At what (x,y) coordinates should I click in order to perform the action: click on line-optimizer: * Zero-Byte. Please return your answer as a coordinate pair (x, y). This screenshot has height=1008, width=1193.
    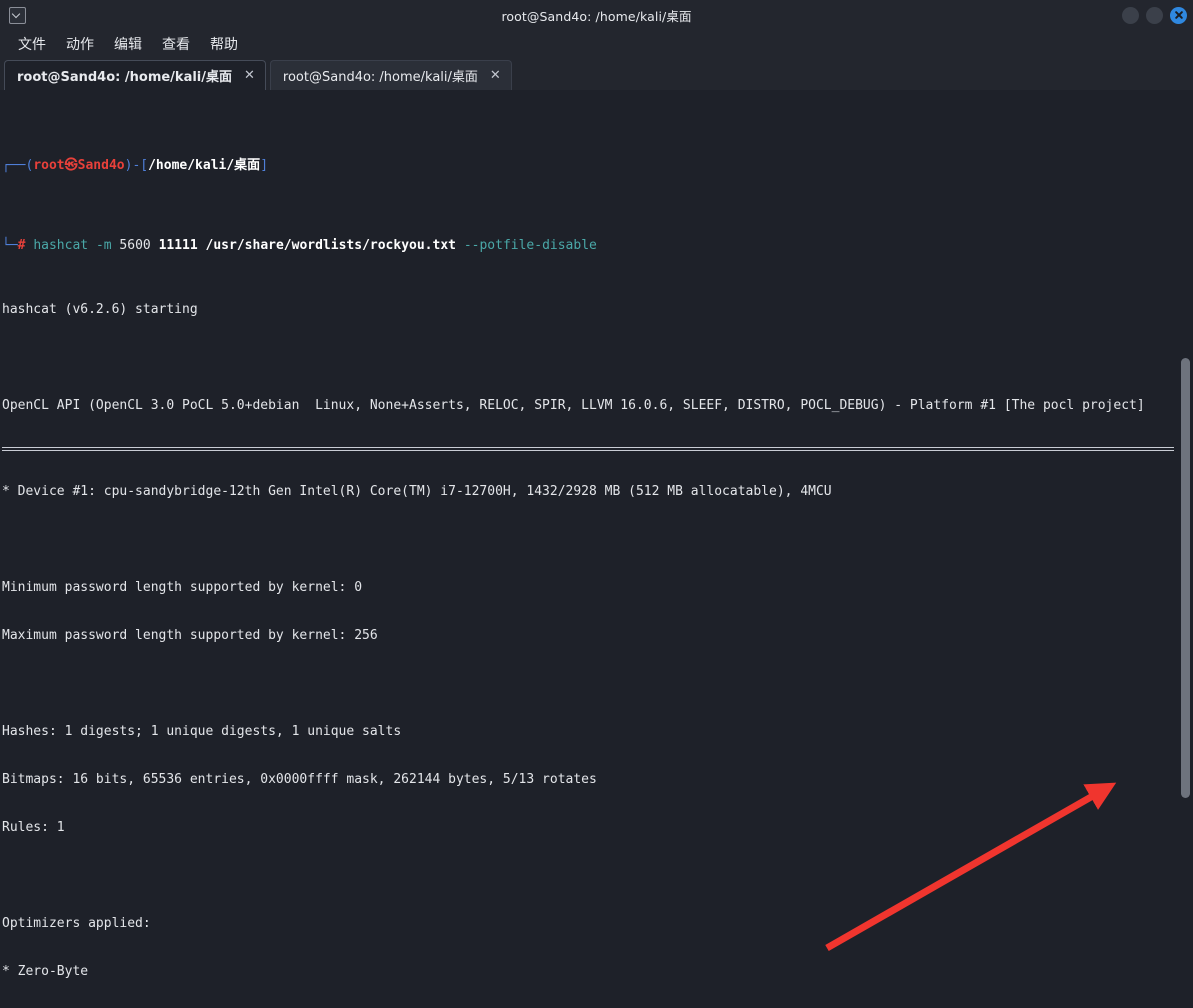
    Looking at the image, I should click on (45, 971).